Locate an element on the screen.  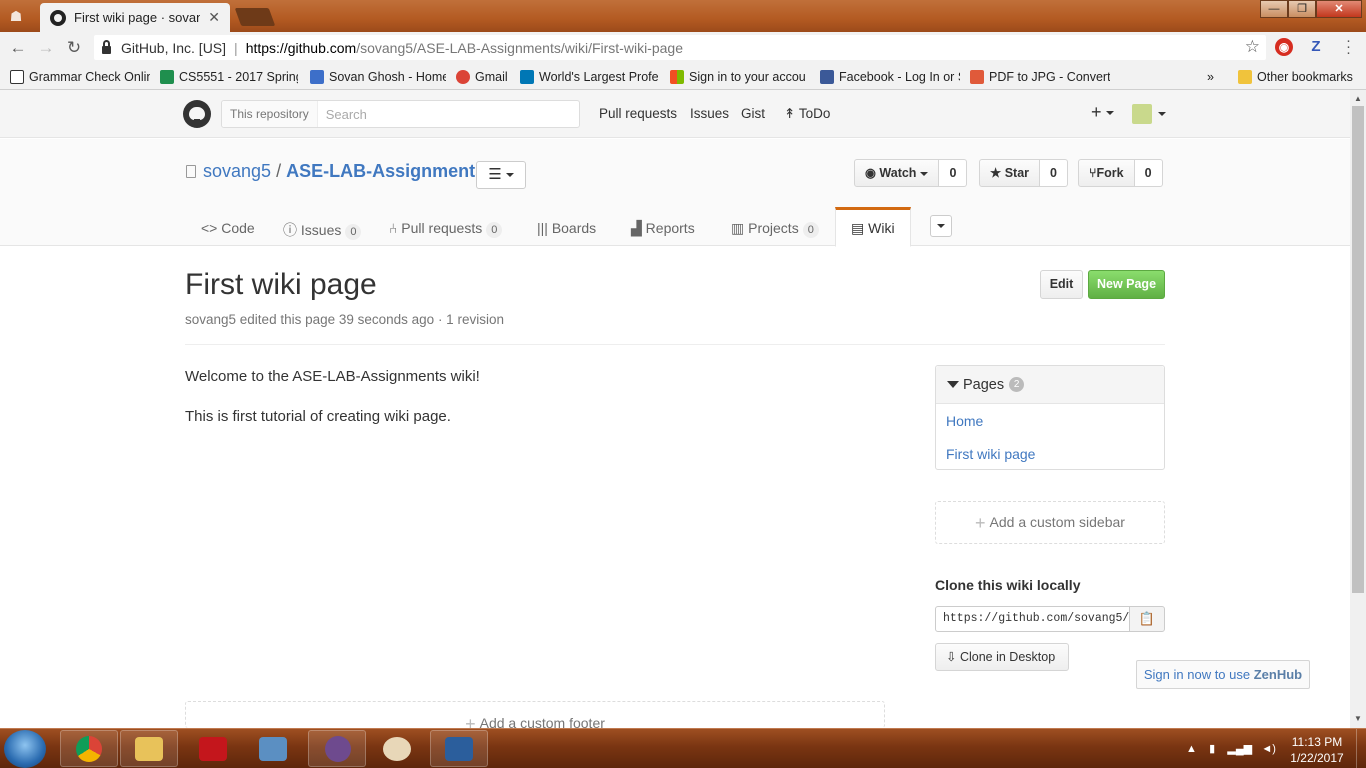
tab-boards: ||| Boards is located at coordinates (566, 227).